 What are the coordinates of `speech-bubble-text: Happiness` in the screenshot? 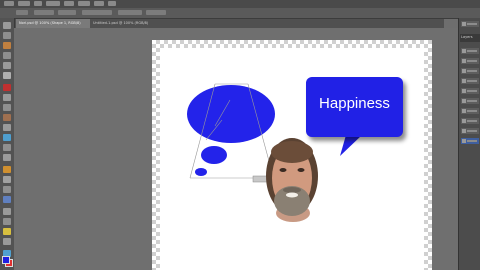 It's located at (354, 103).